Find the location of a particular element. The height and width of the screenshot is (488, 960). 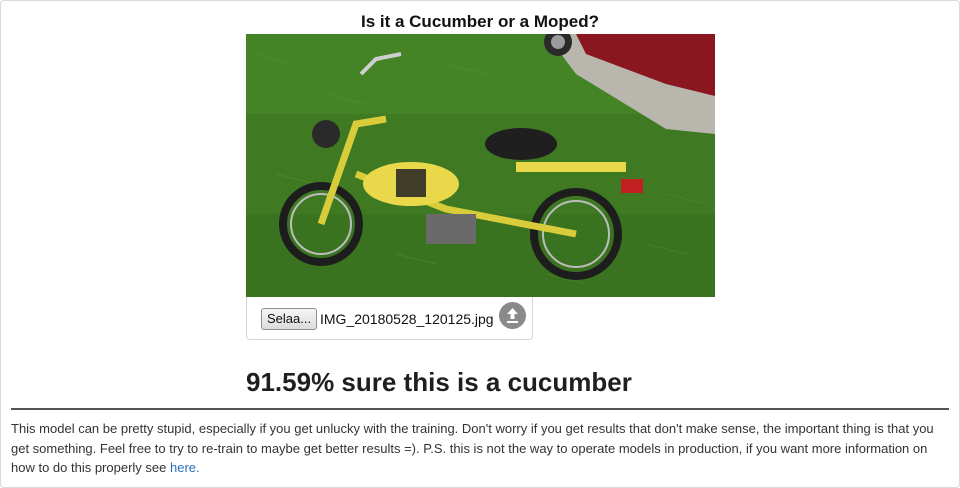

more-info-link: here. is located at coordinates (185, 467).